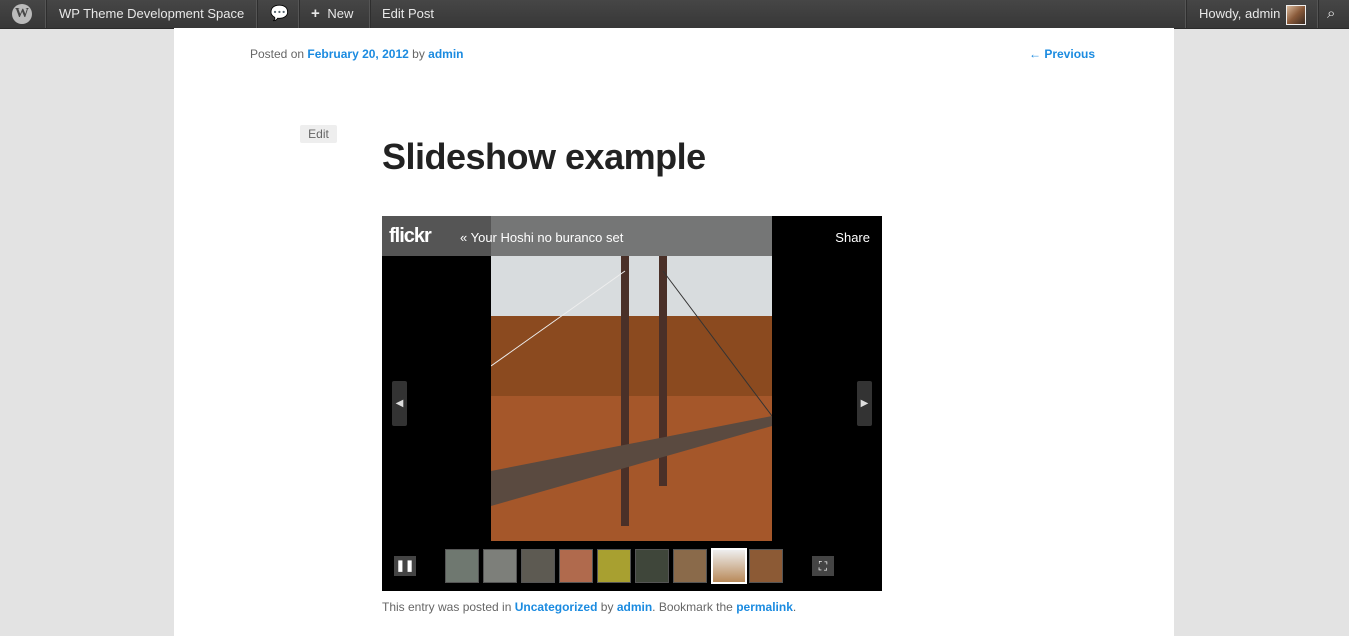 The height and width of the screenshot is (636, 1349). I want to click on author-link: admin, so click(445, 54).